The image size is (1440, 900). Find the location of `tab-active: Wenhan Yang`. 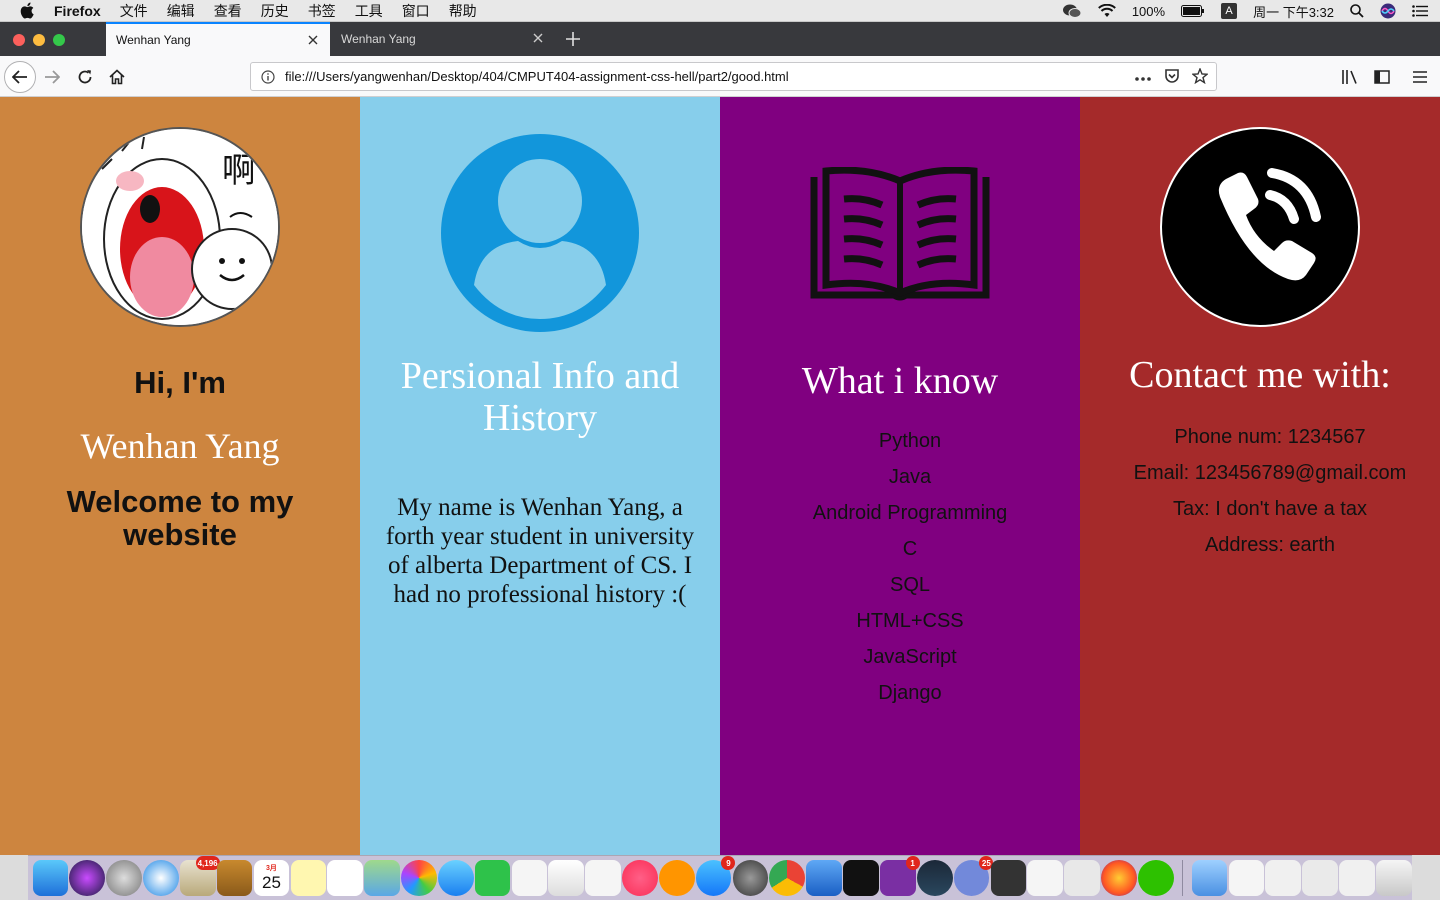

tab-active: Wenhan Yang is located at coordinates (218, 39).